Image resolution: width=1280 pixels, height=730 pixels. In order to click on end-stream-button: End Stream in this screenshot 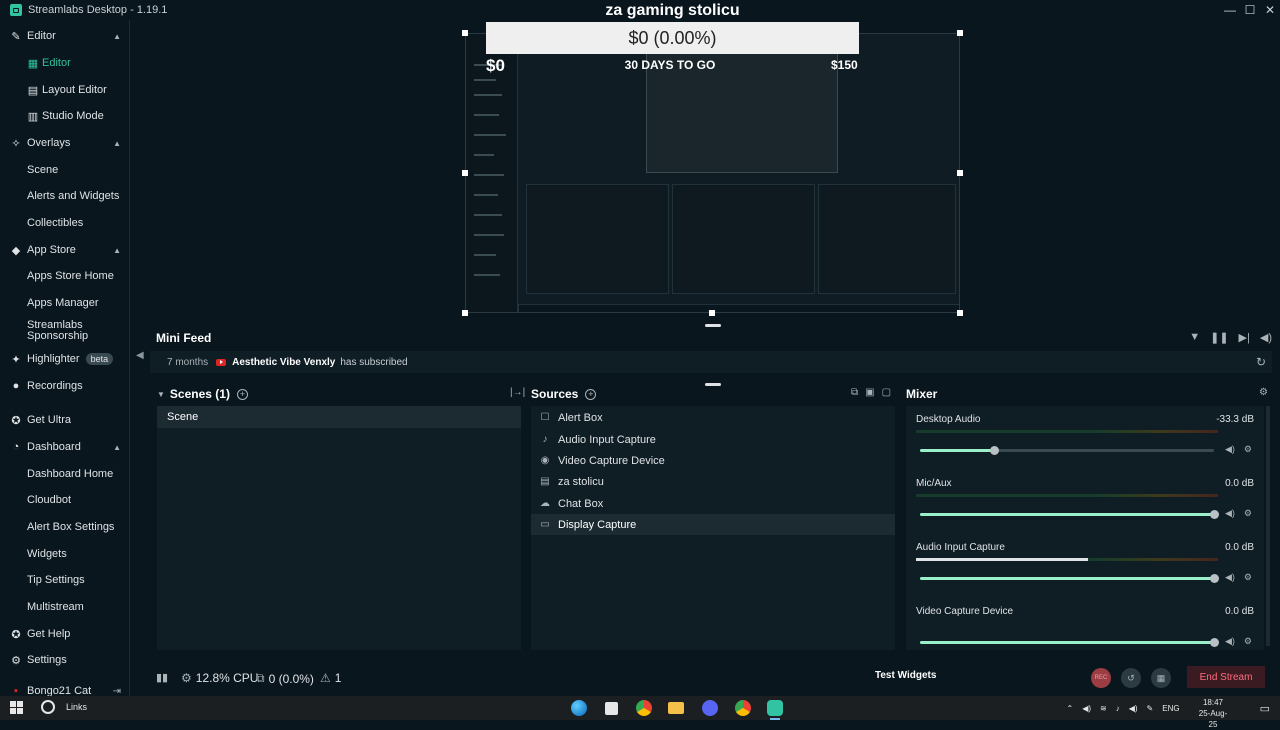, I will do `click(1226, 677)`.